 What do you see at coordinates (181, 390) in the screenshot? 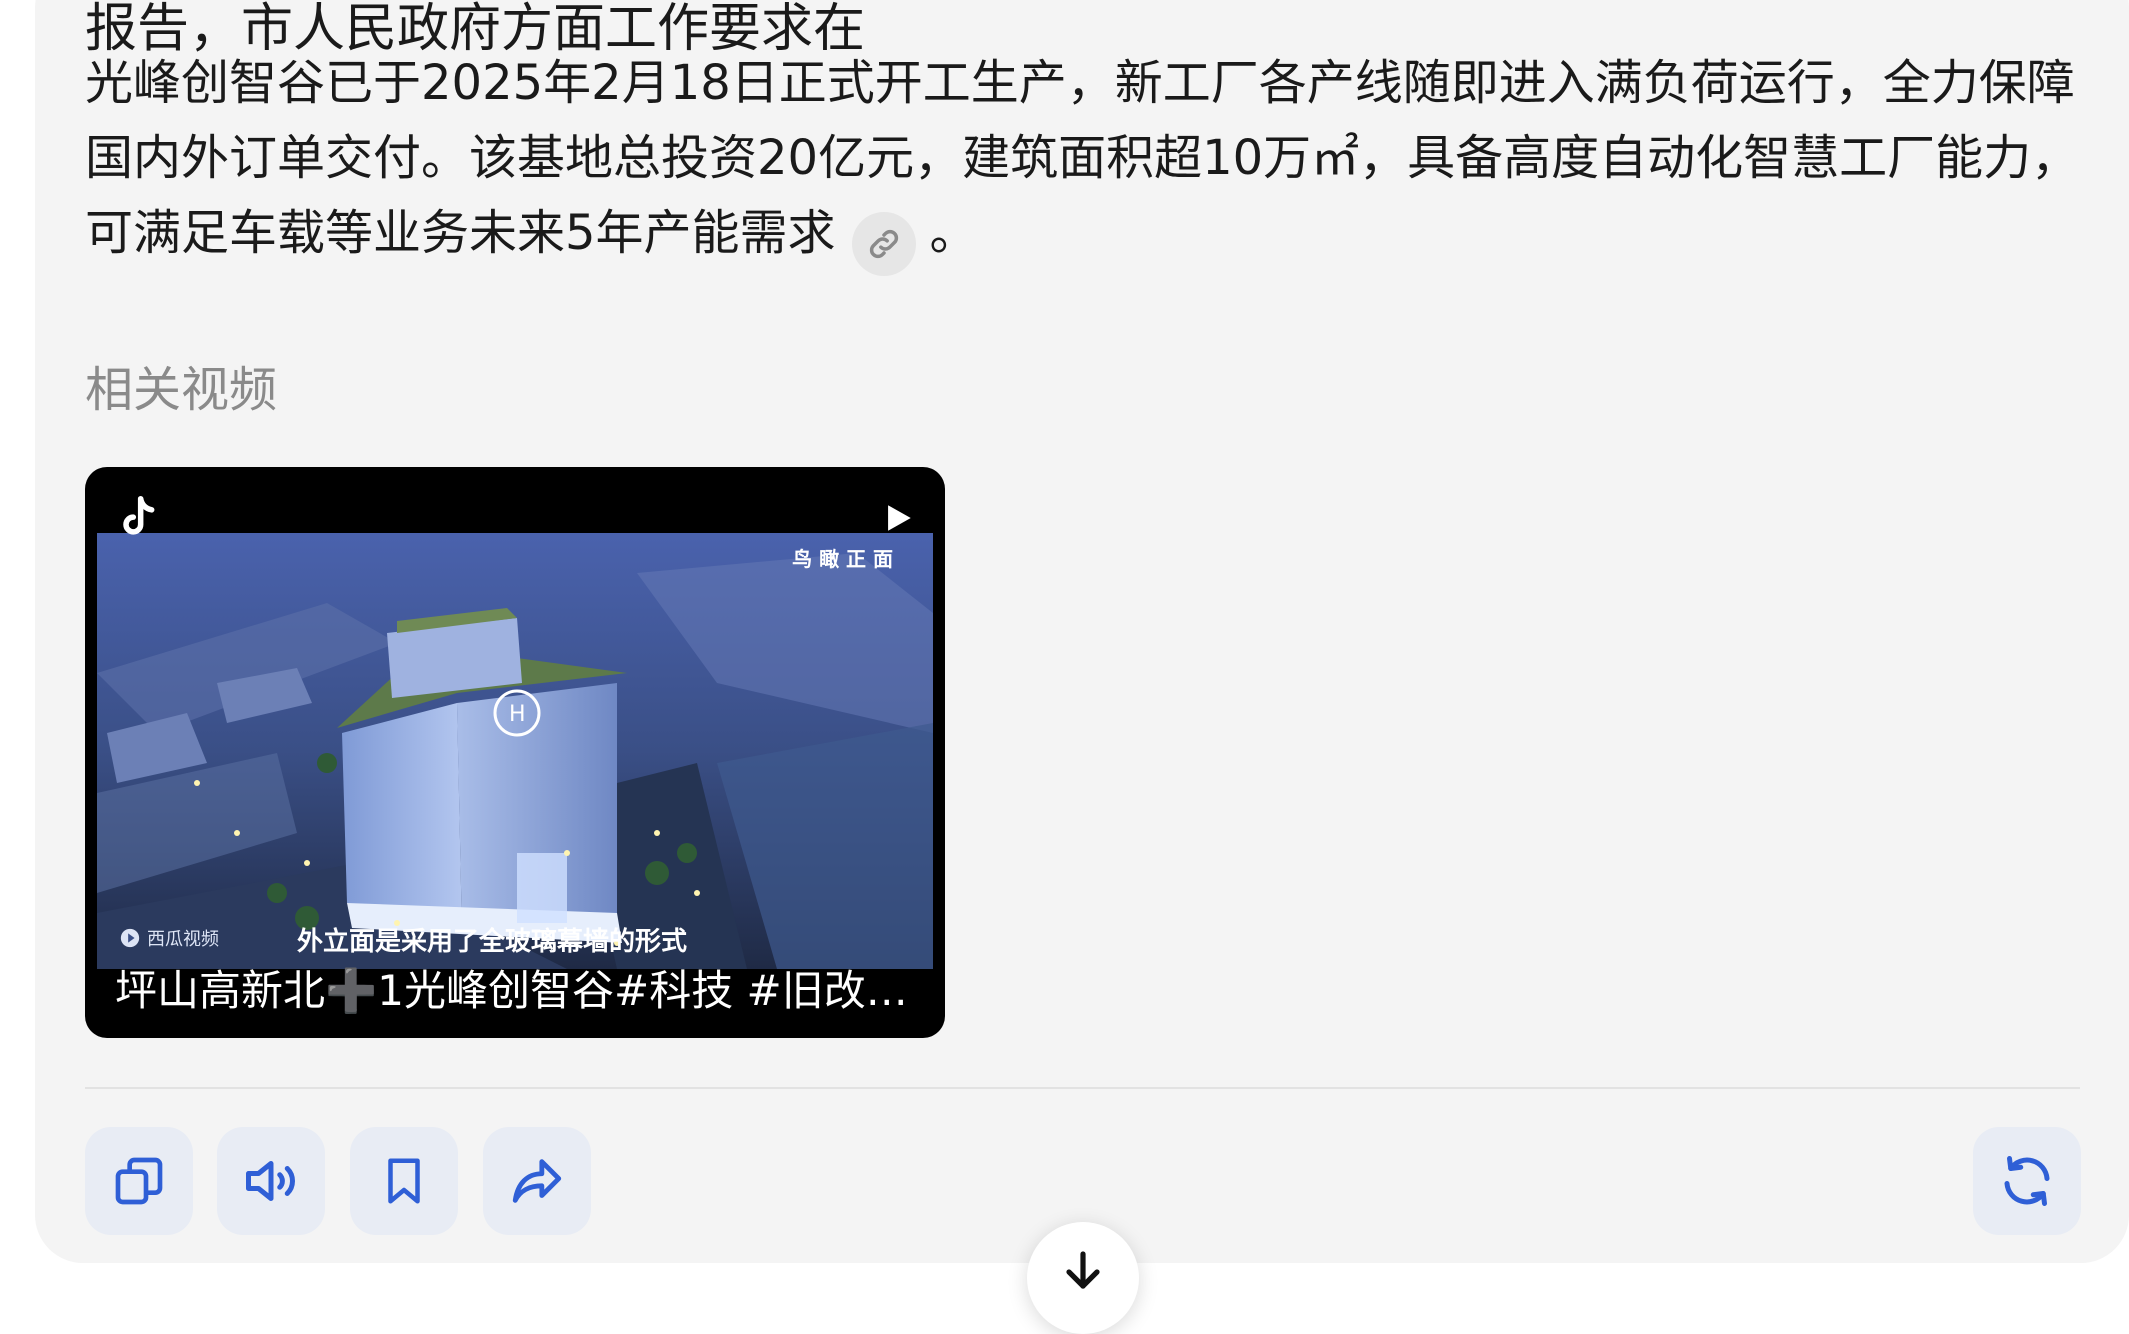
I see `related-videos-title: 相关视频` at bounding box center [181, 390].